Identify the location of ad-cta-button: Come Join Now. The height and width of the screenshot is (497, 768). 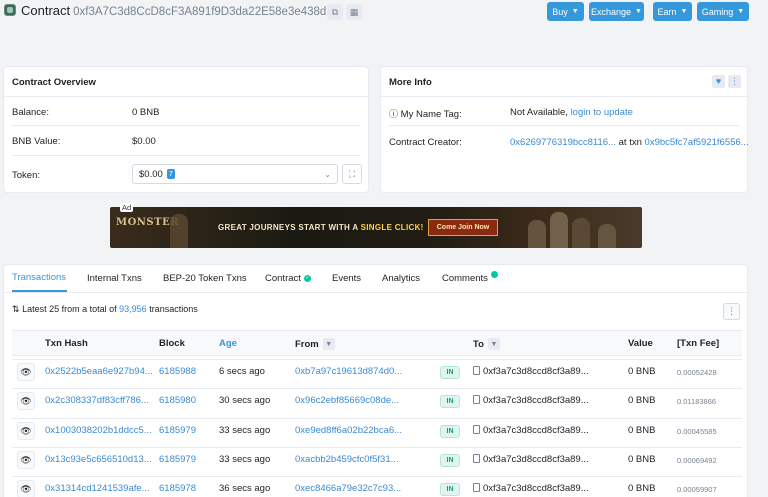
(463, 227).